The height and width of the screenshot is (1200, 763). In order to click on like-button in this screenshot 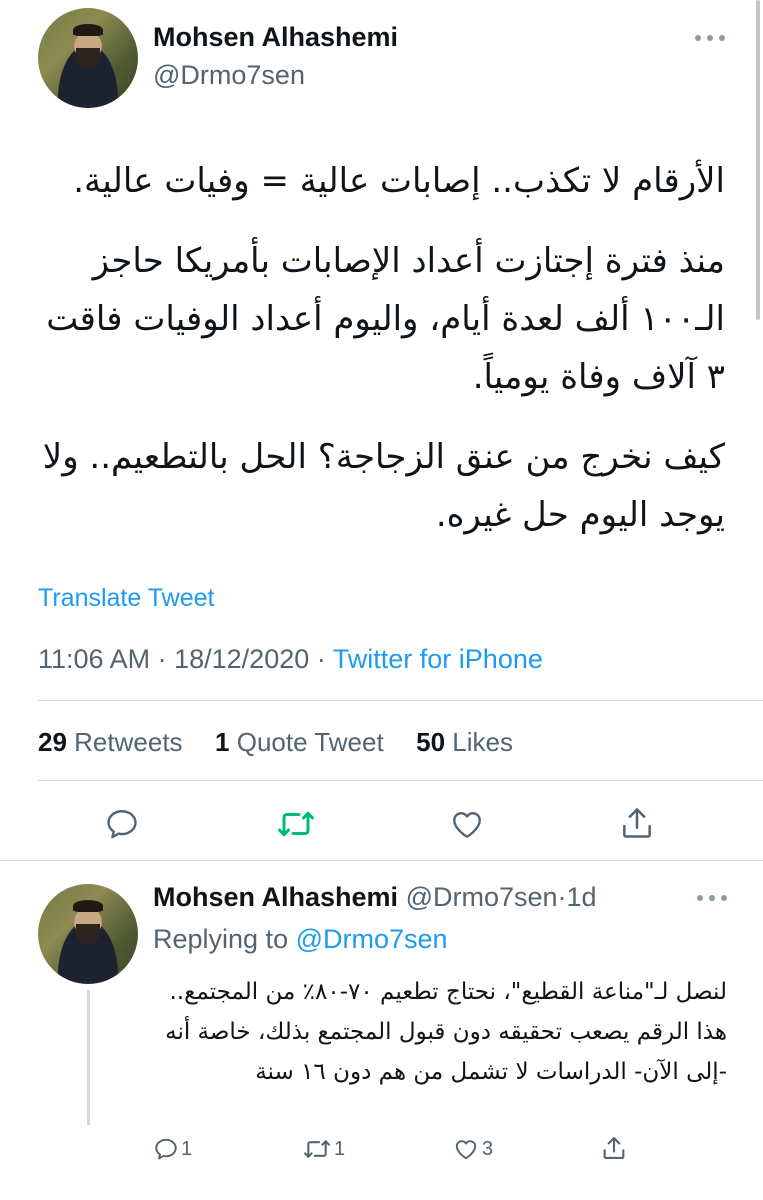, I will do `click(467, 824)`.